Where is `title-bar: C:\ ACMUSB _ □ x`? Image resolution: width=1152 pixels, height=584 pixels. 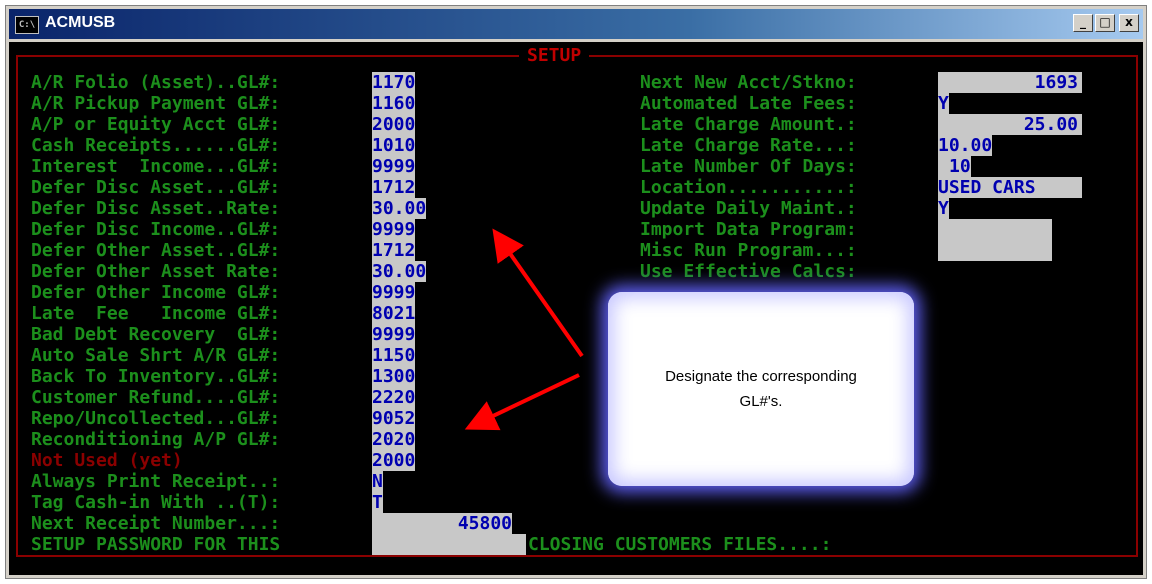 title-bar: C:\ ACMUSB _ □ x is located at coordinates (576, 24).